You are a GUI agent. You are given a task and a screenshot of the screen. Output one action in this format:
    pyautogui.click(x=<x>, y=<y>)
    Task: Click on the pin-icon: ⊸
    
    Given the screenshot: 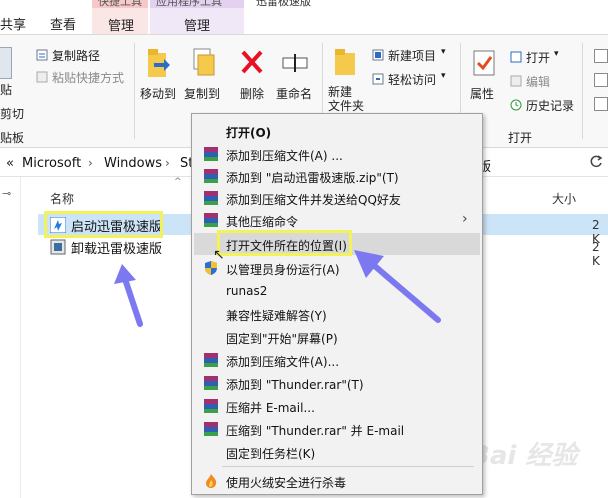 What is the action you would take?
    pyautogui.click(x=7, y=193)
    